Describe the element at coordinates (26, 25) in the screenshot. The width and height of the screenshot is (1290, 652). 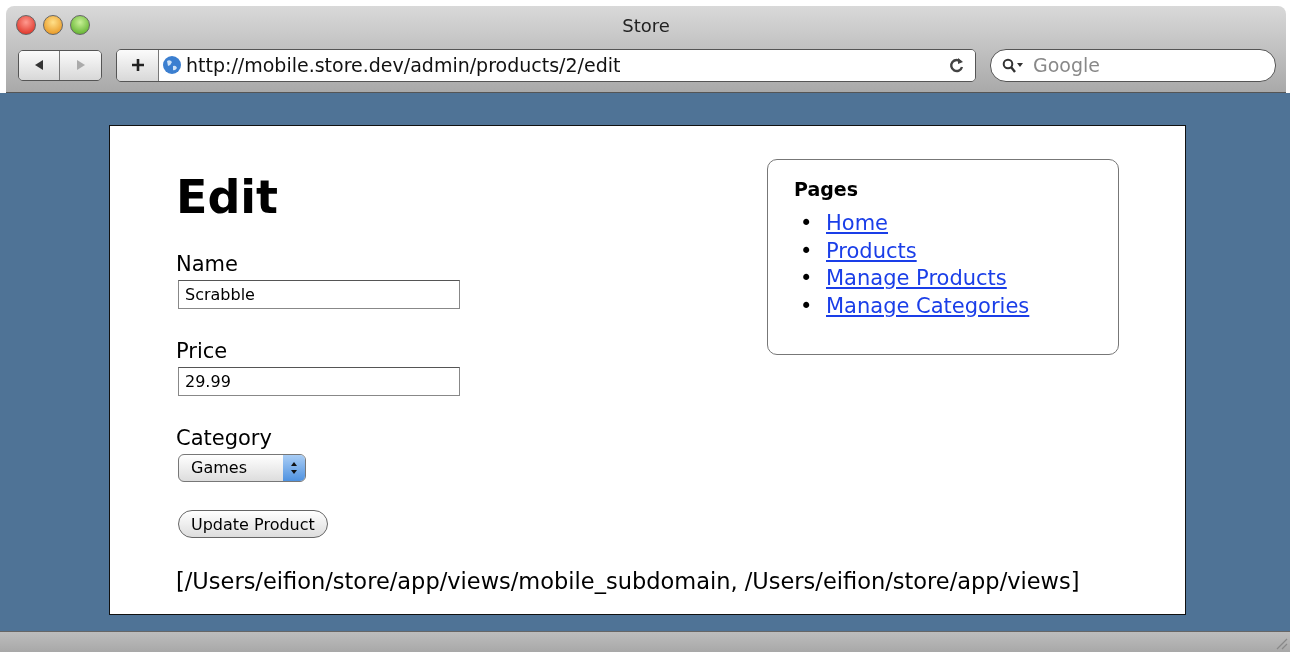
I see `close-button` at that location.